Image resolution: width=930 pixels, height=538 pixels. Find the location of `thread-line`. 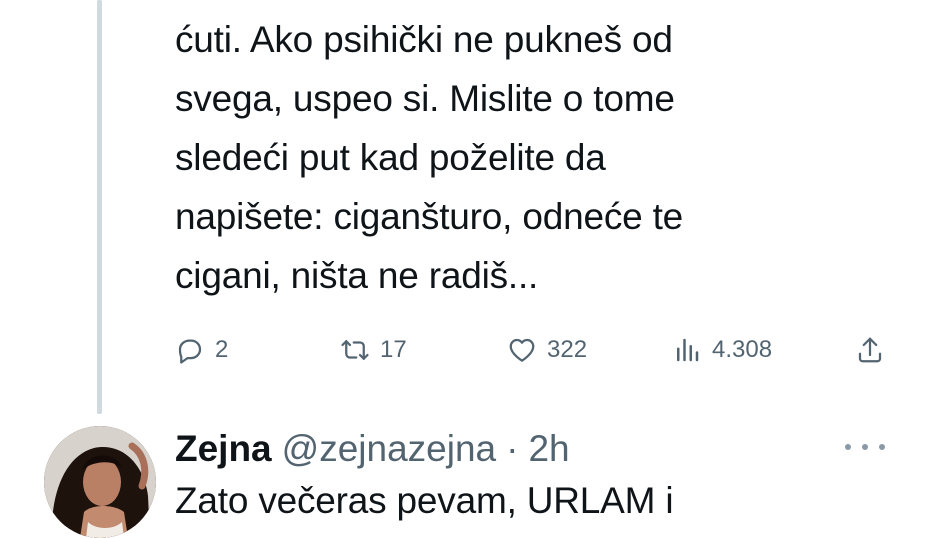

thread-line is located at coordinates (99, 207).